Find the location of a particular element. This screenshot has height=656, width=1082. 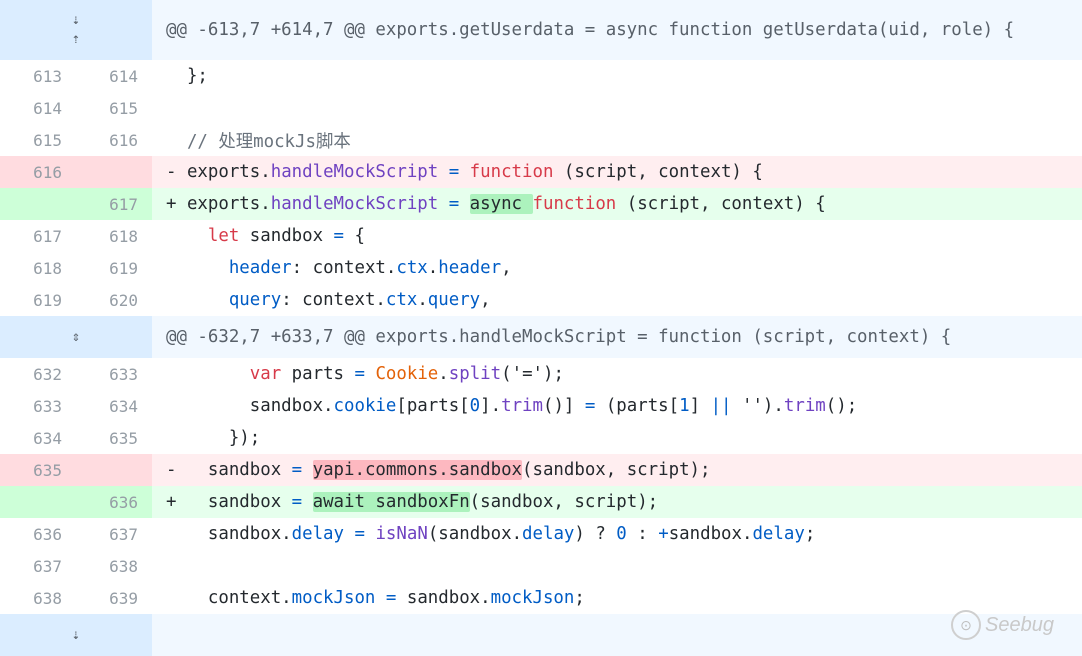

new-line-number: 615 is located at coordinates (114, 108).